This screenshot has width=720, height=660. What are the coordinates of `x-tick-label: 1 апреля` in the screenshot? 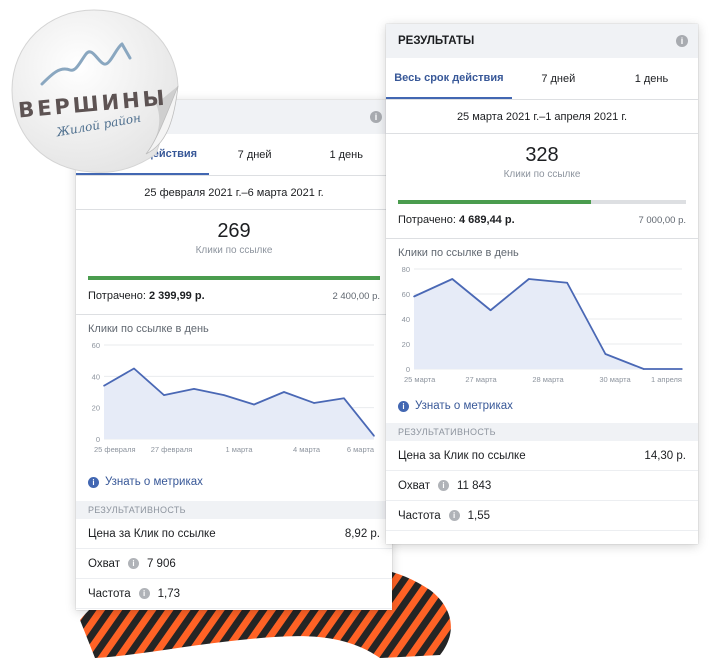 It's located at (666, 379).